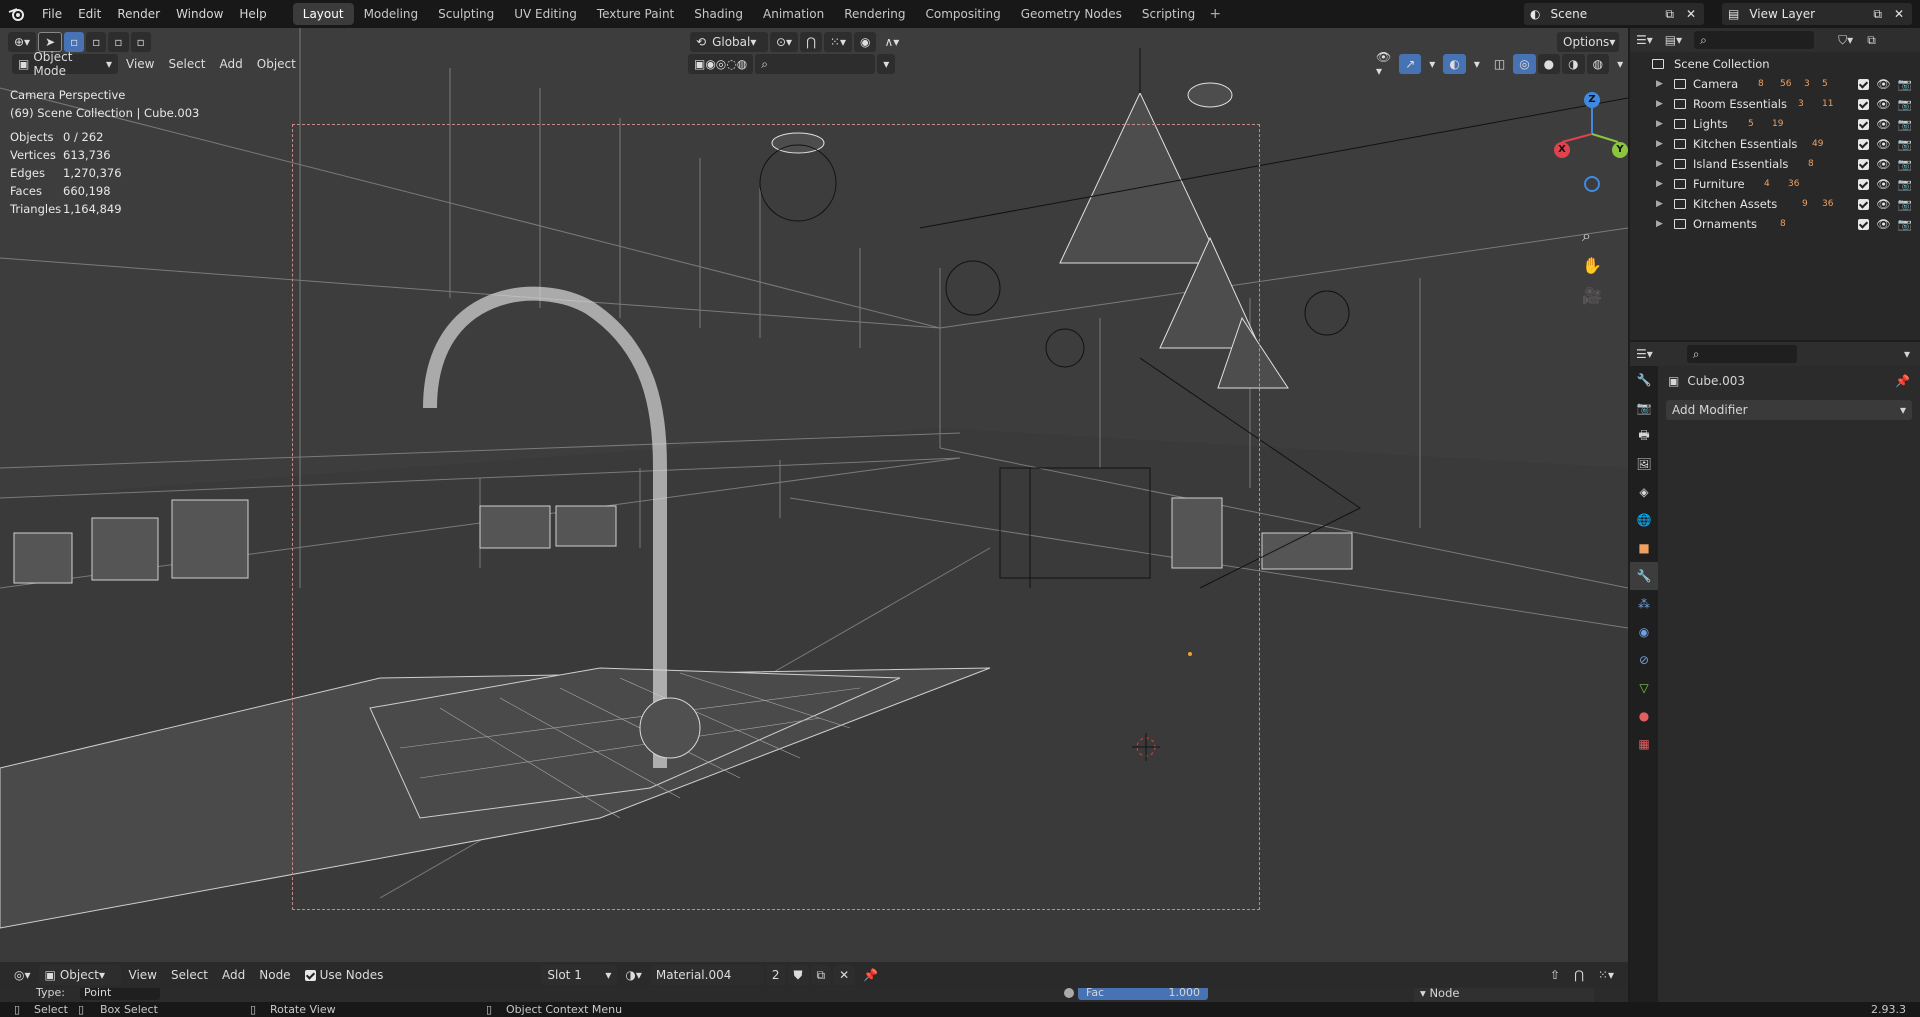 The image size is (1920, 1017). I want to click on tab-modeling: Modeling, so click(391, 14).